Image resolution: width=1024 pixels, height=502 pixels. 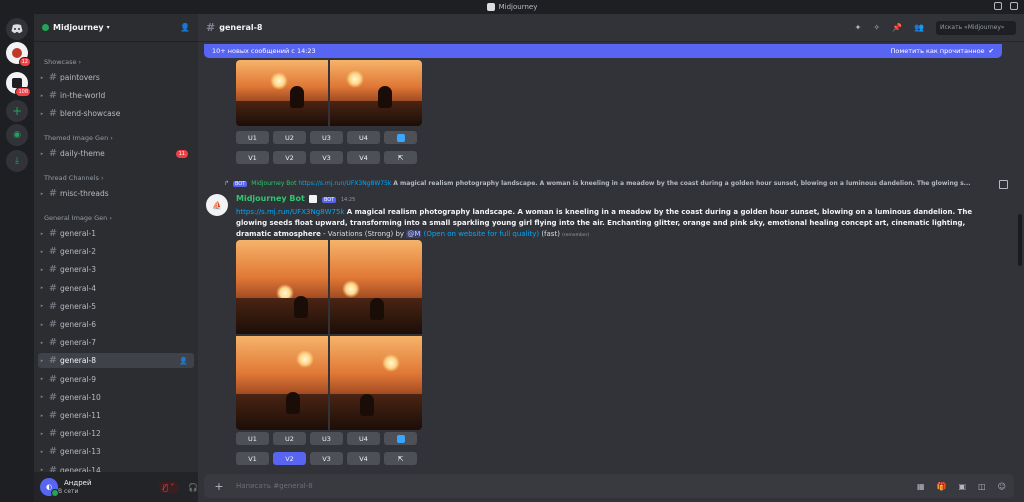 What do you see at coordinates (326, 438) in the screenshot?
I see `cur-u3-button: U3` at bounding box center [326, 438].